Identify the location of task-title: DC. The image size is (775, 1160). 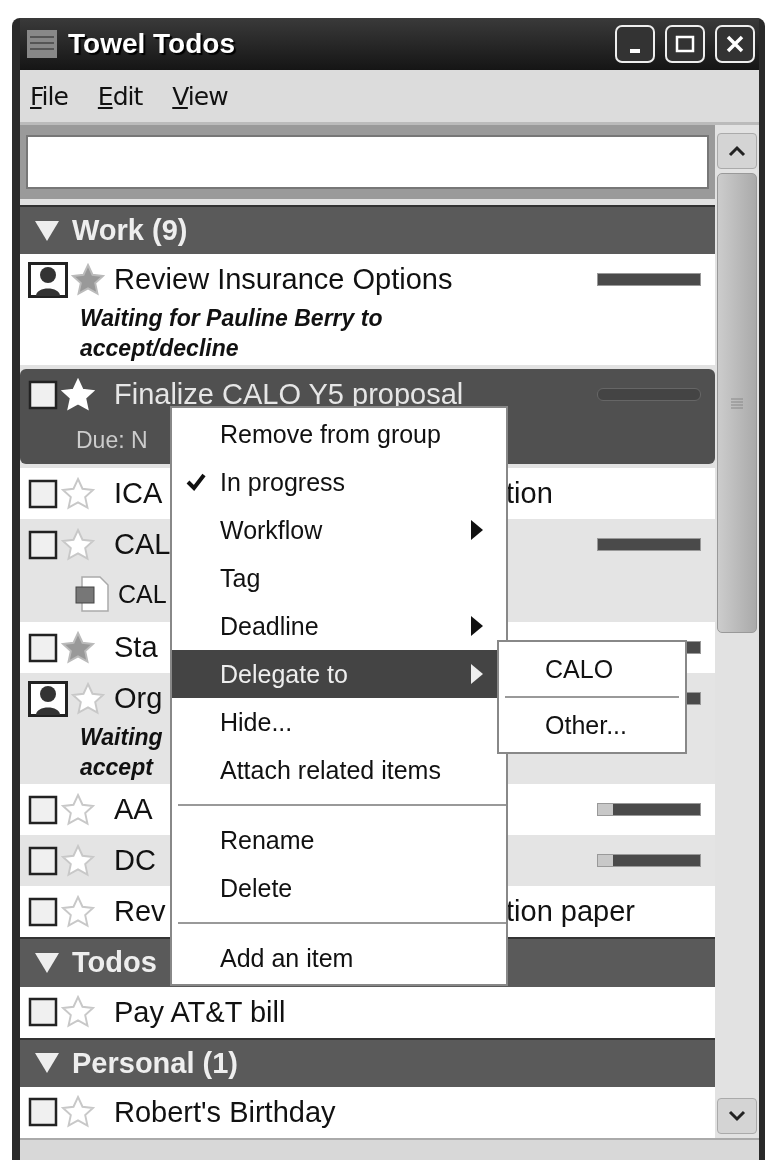
(135, 861).